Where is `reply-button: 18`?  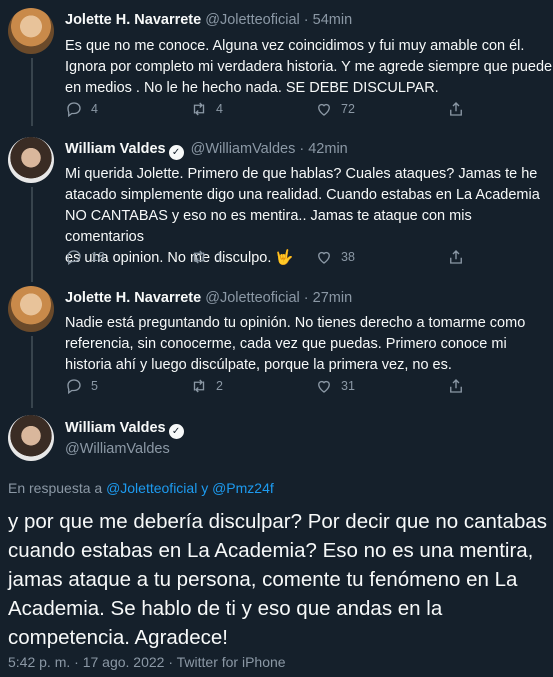 reply-button: 18 is located at coordinates (85, 257).